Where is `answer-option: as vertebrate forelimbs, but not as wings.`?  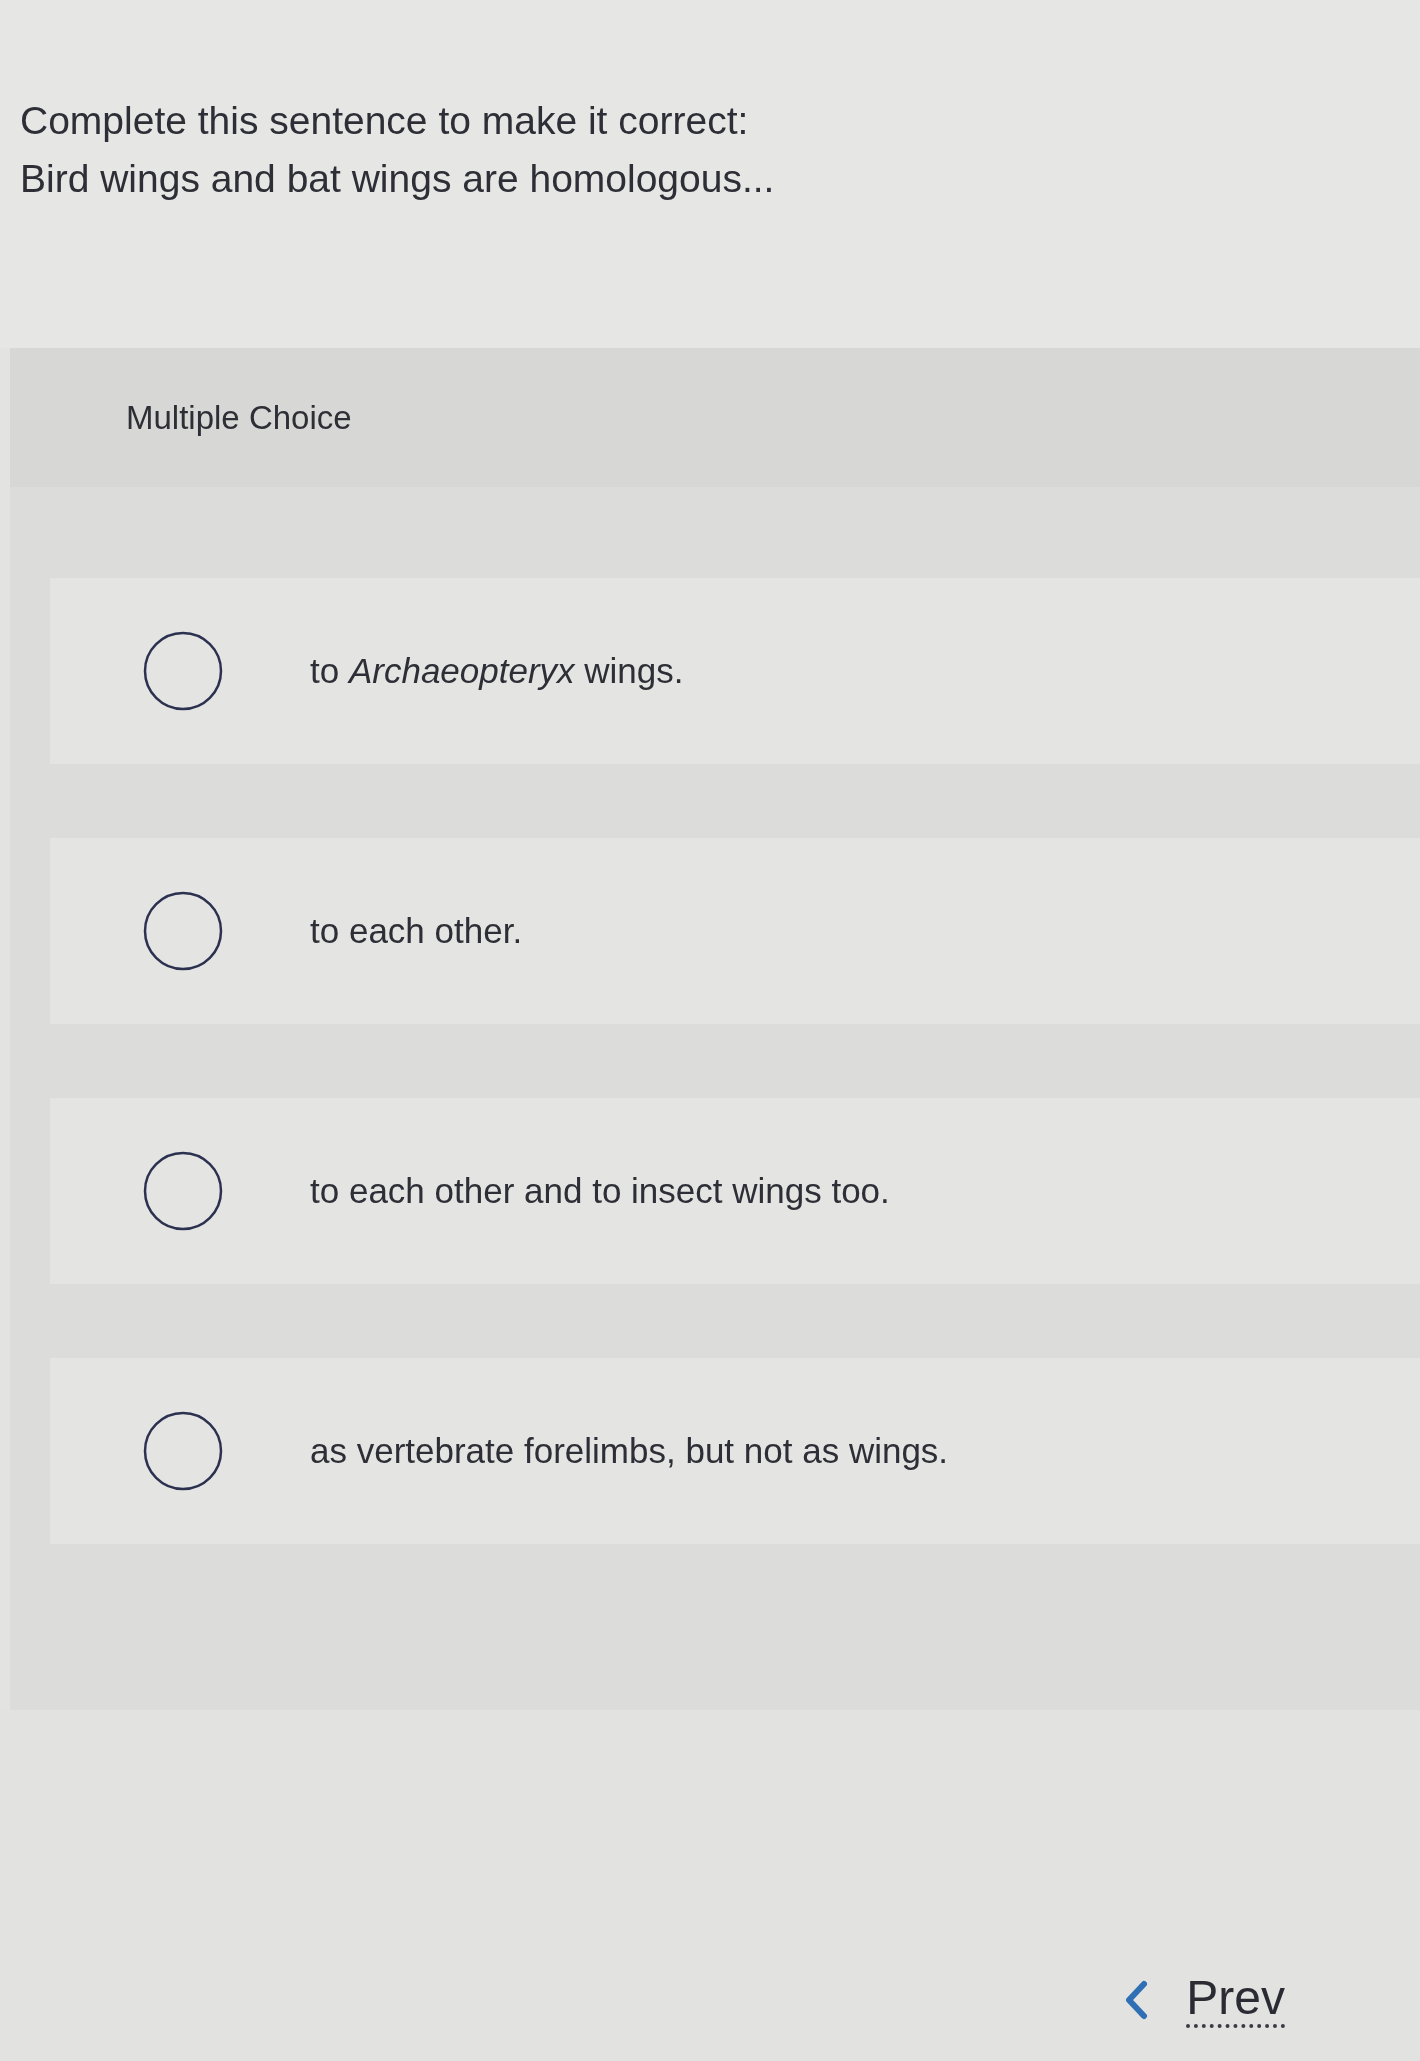 answer-option: as vertebrate forelimbs, but not as wings. is located at coordinates (735, 1451).